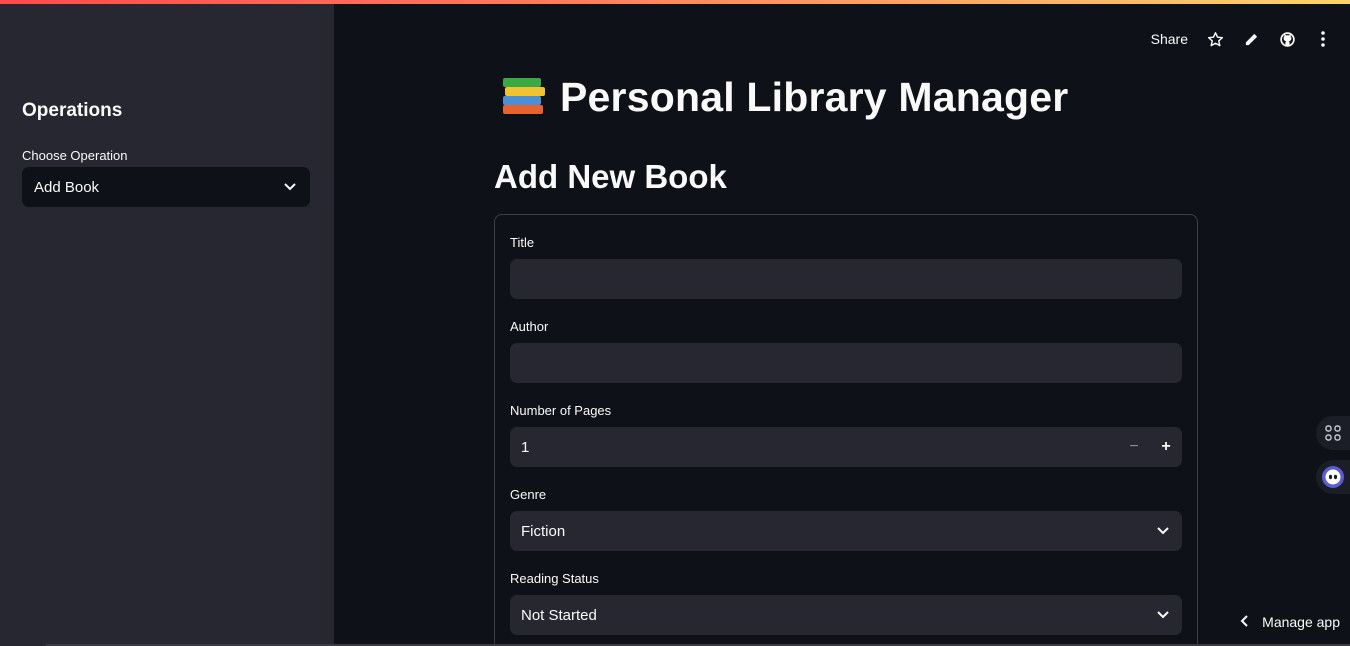 The height and width of the screenshot is (646, 1350). What do you see at coordinates (554, 578) in the screenshot?
I see `status-label: Reading Status` at bounding box center [554, 578].